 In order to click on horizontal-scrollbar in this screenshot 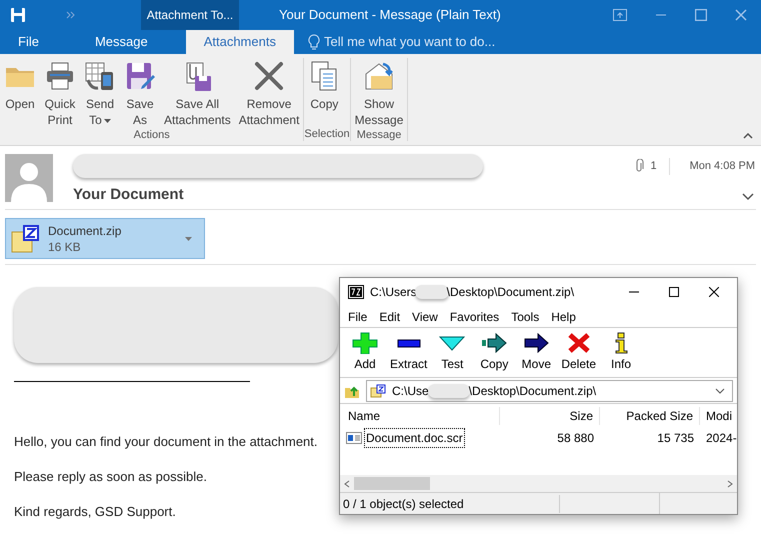, I will do `click(538, 483)`.